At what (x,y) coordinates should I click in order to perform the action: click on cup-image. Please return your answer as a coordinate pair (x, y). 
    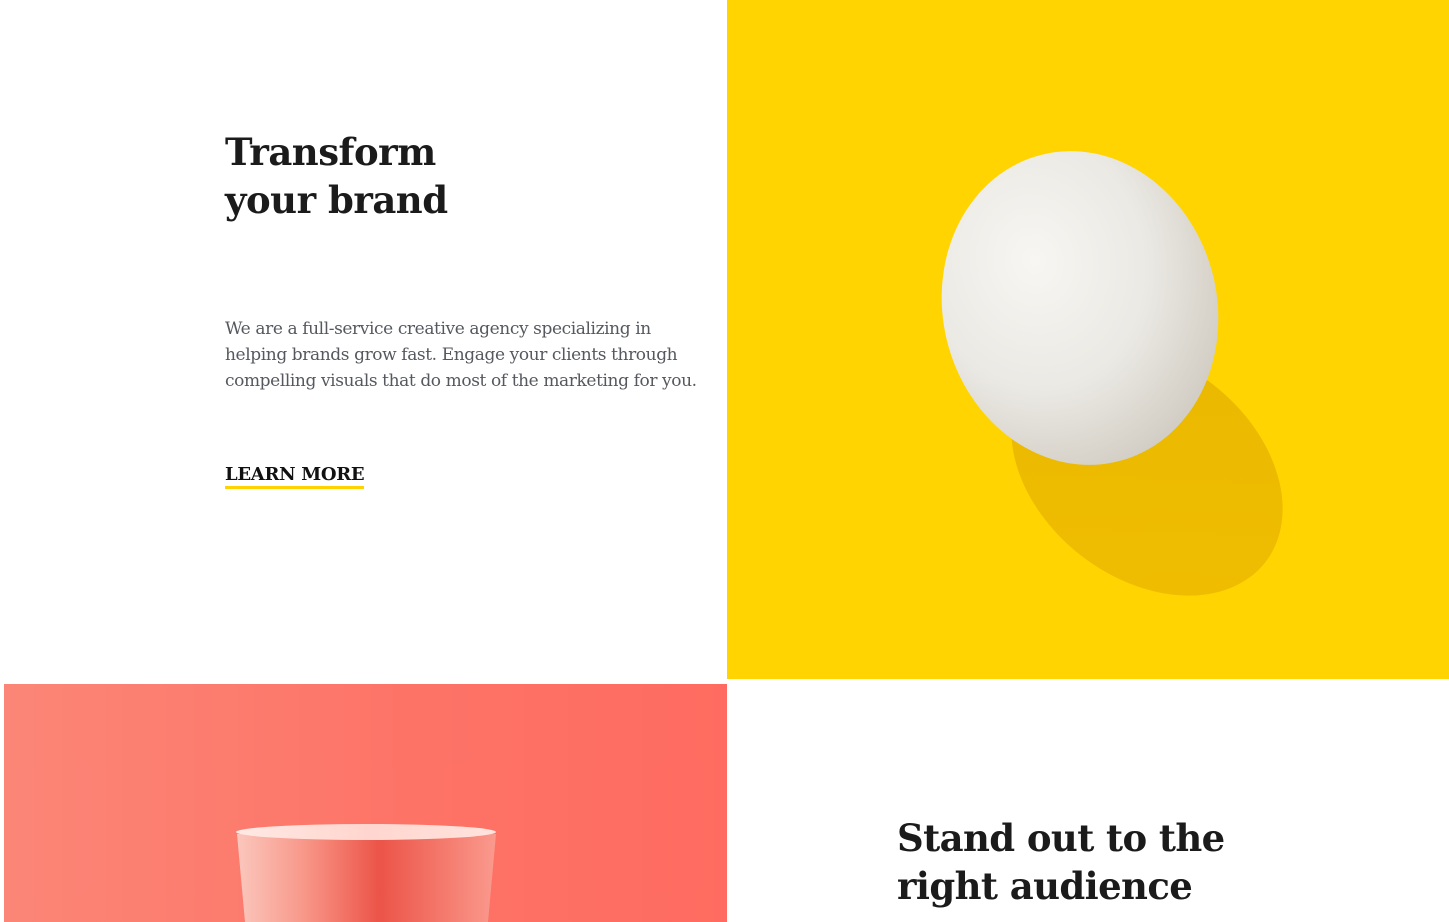
    Looking at the image, I should click on (365, 803).